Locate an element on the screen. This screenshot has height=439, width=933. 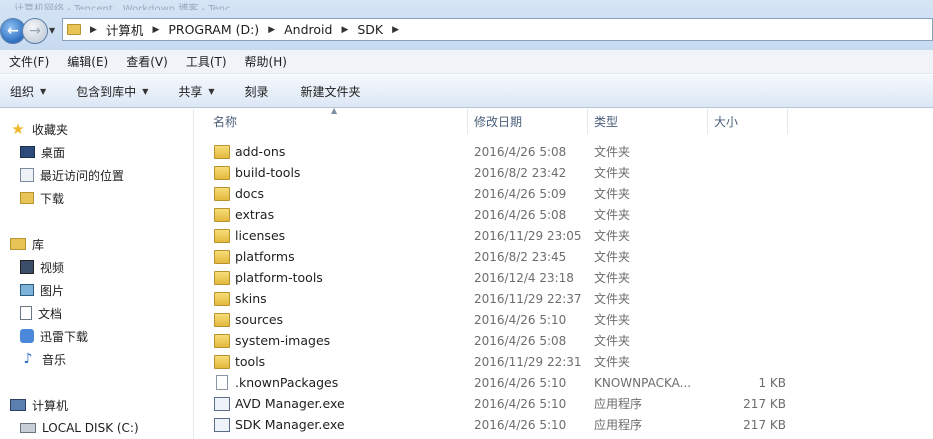
breadcrumb-sdk: SDK is located at coordinates (370, 29).